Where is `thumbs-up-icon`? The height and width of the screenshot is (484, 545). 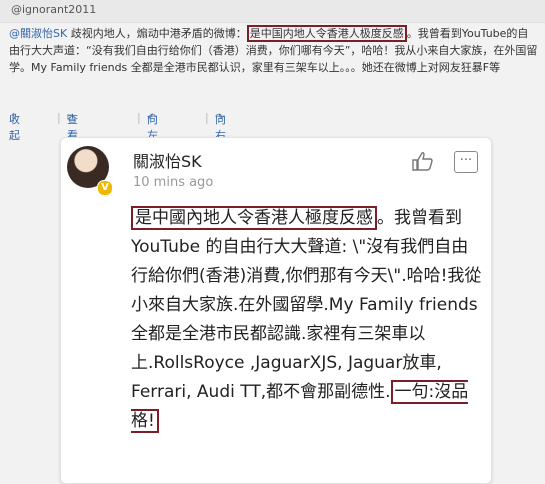
thumbs-up-icon is located at coordinates (423, 161).